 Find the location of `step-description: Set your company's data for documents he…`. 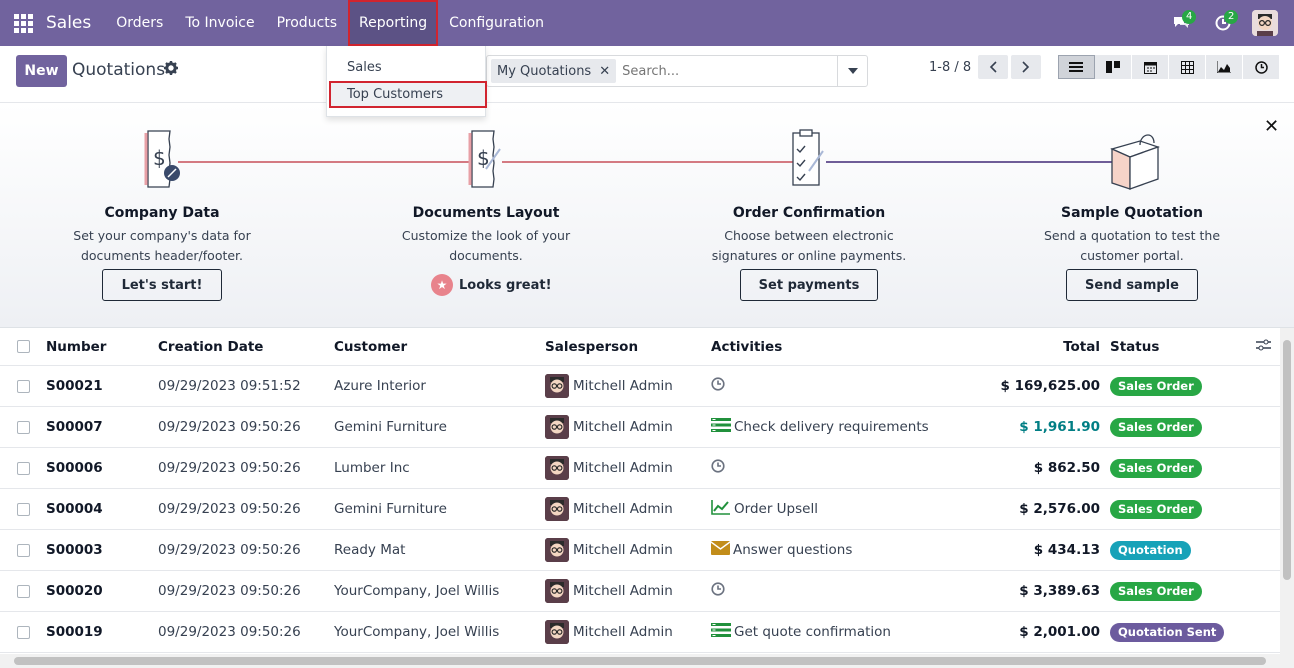

step-description: Set your company's data for documents he… is located at coordinates (162, 245).